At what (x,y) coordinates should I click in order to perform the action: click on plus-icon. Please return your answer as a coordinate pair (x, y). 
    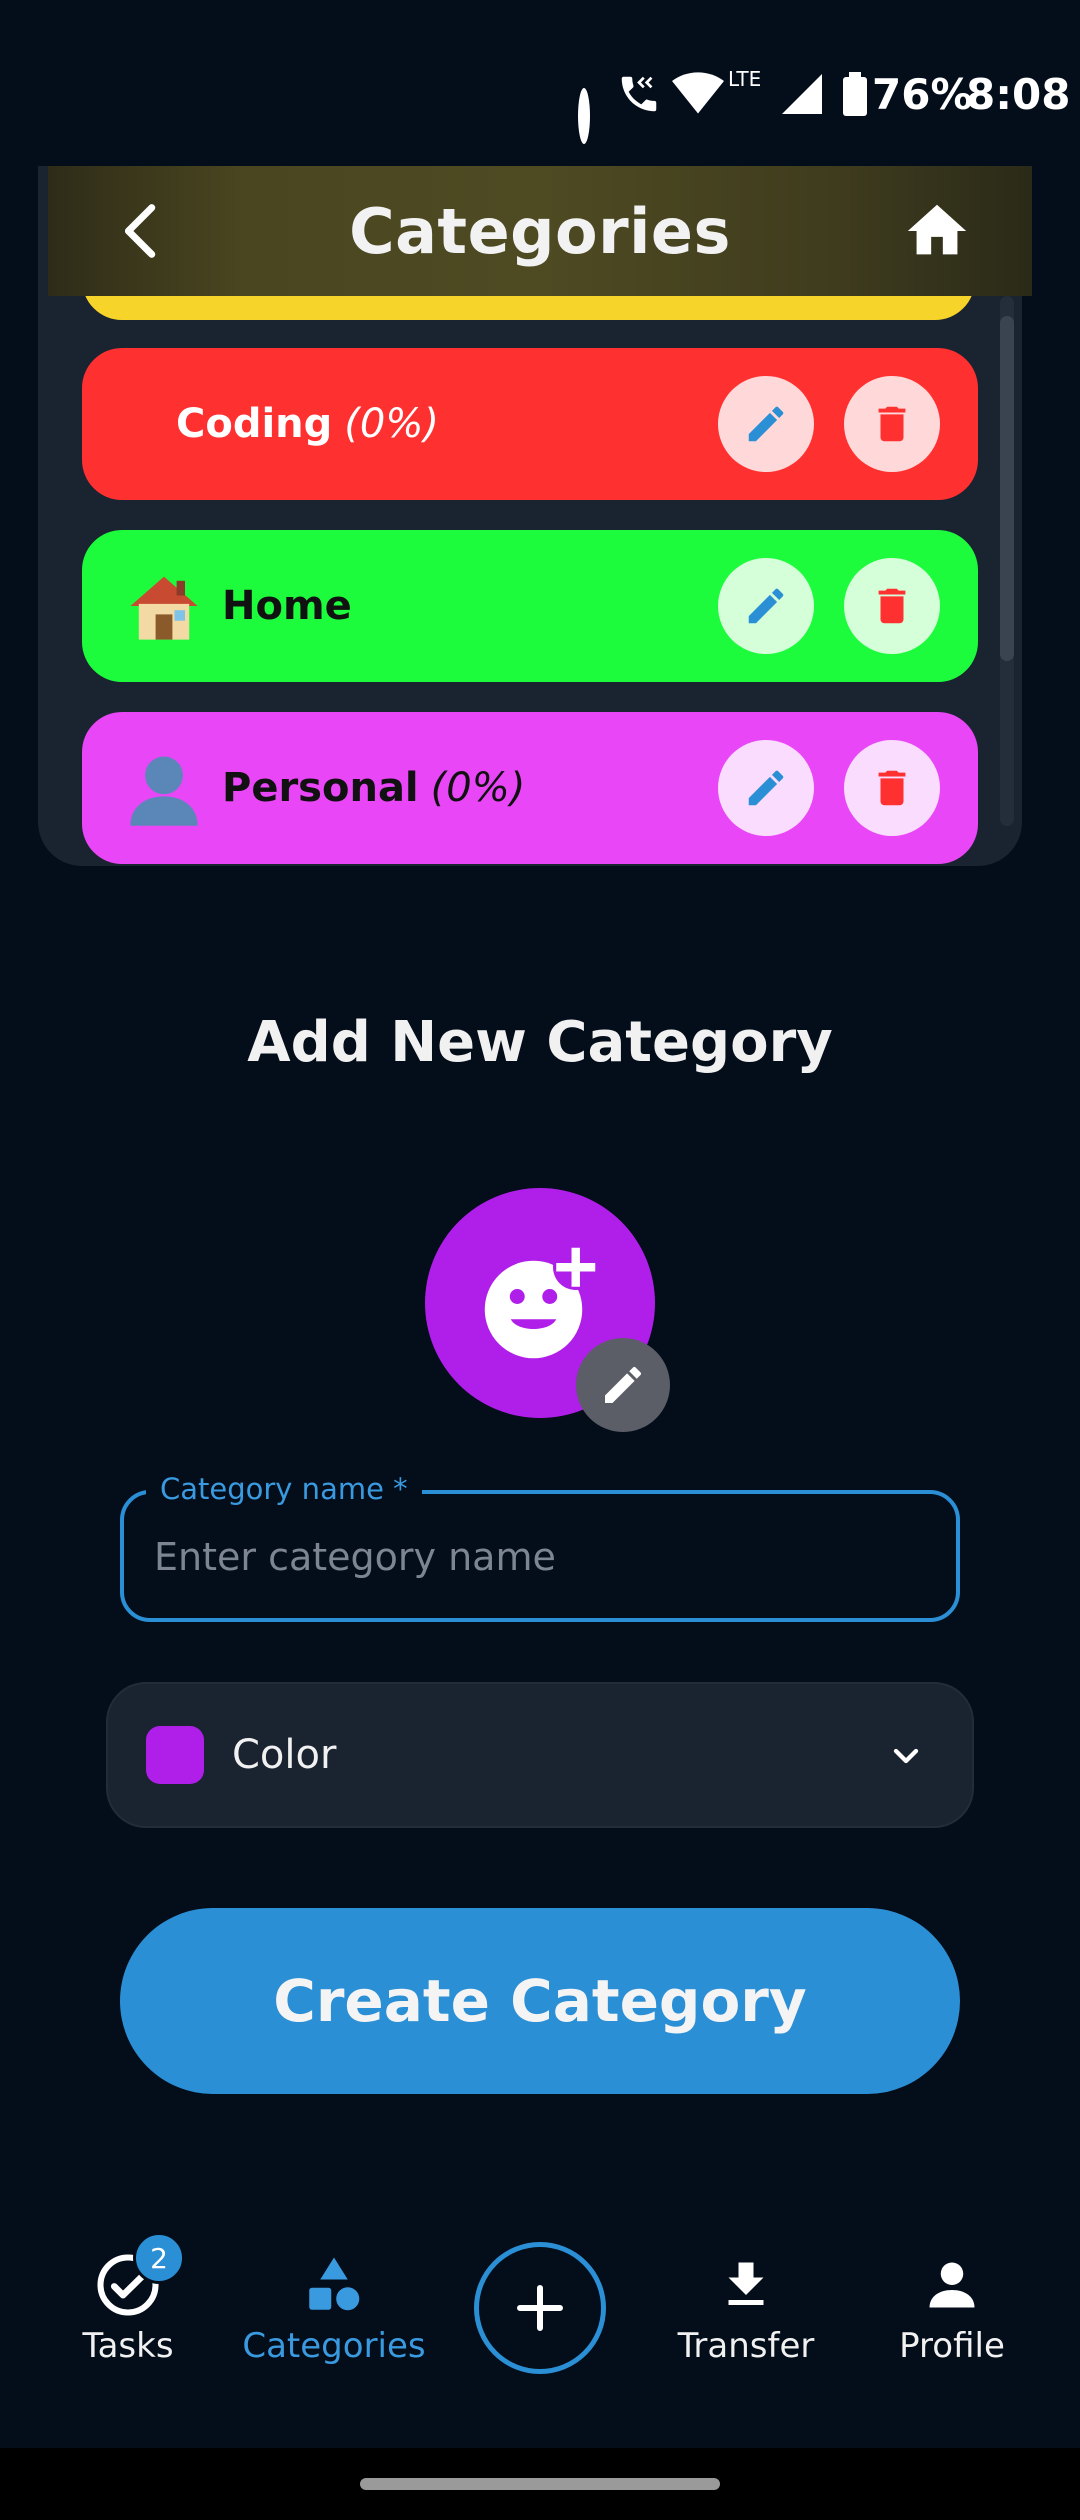
    Looking at the image, I should click on (540, 2308).